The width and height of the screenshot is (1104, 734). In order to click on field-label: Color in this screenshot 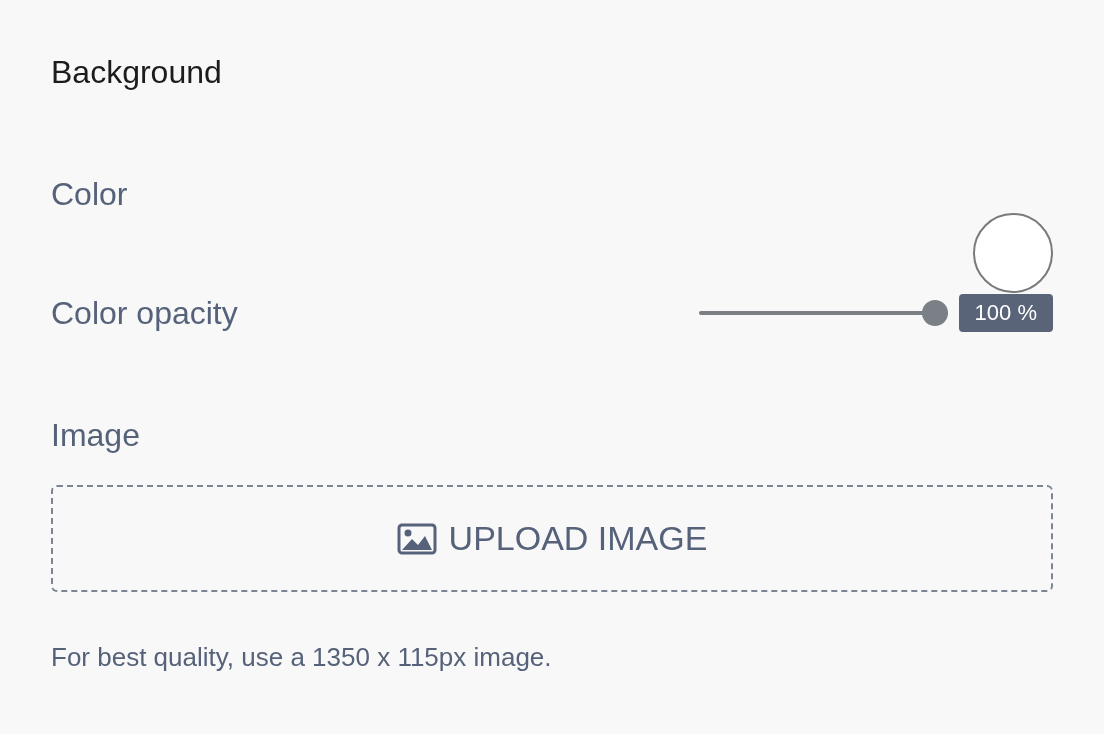, I will do `click(89, 194)`.